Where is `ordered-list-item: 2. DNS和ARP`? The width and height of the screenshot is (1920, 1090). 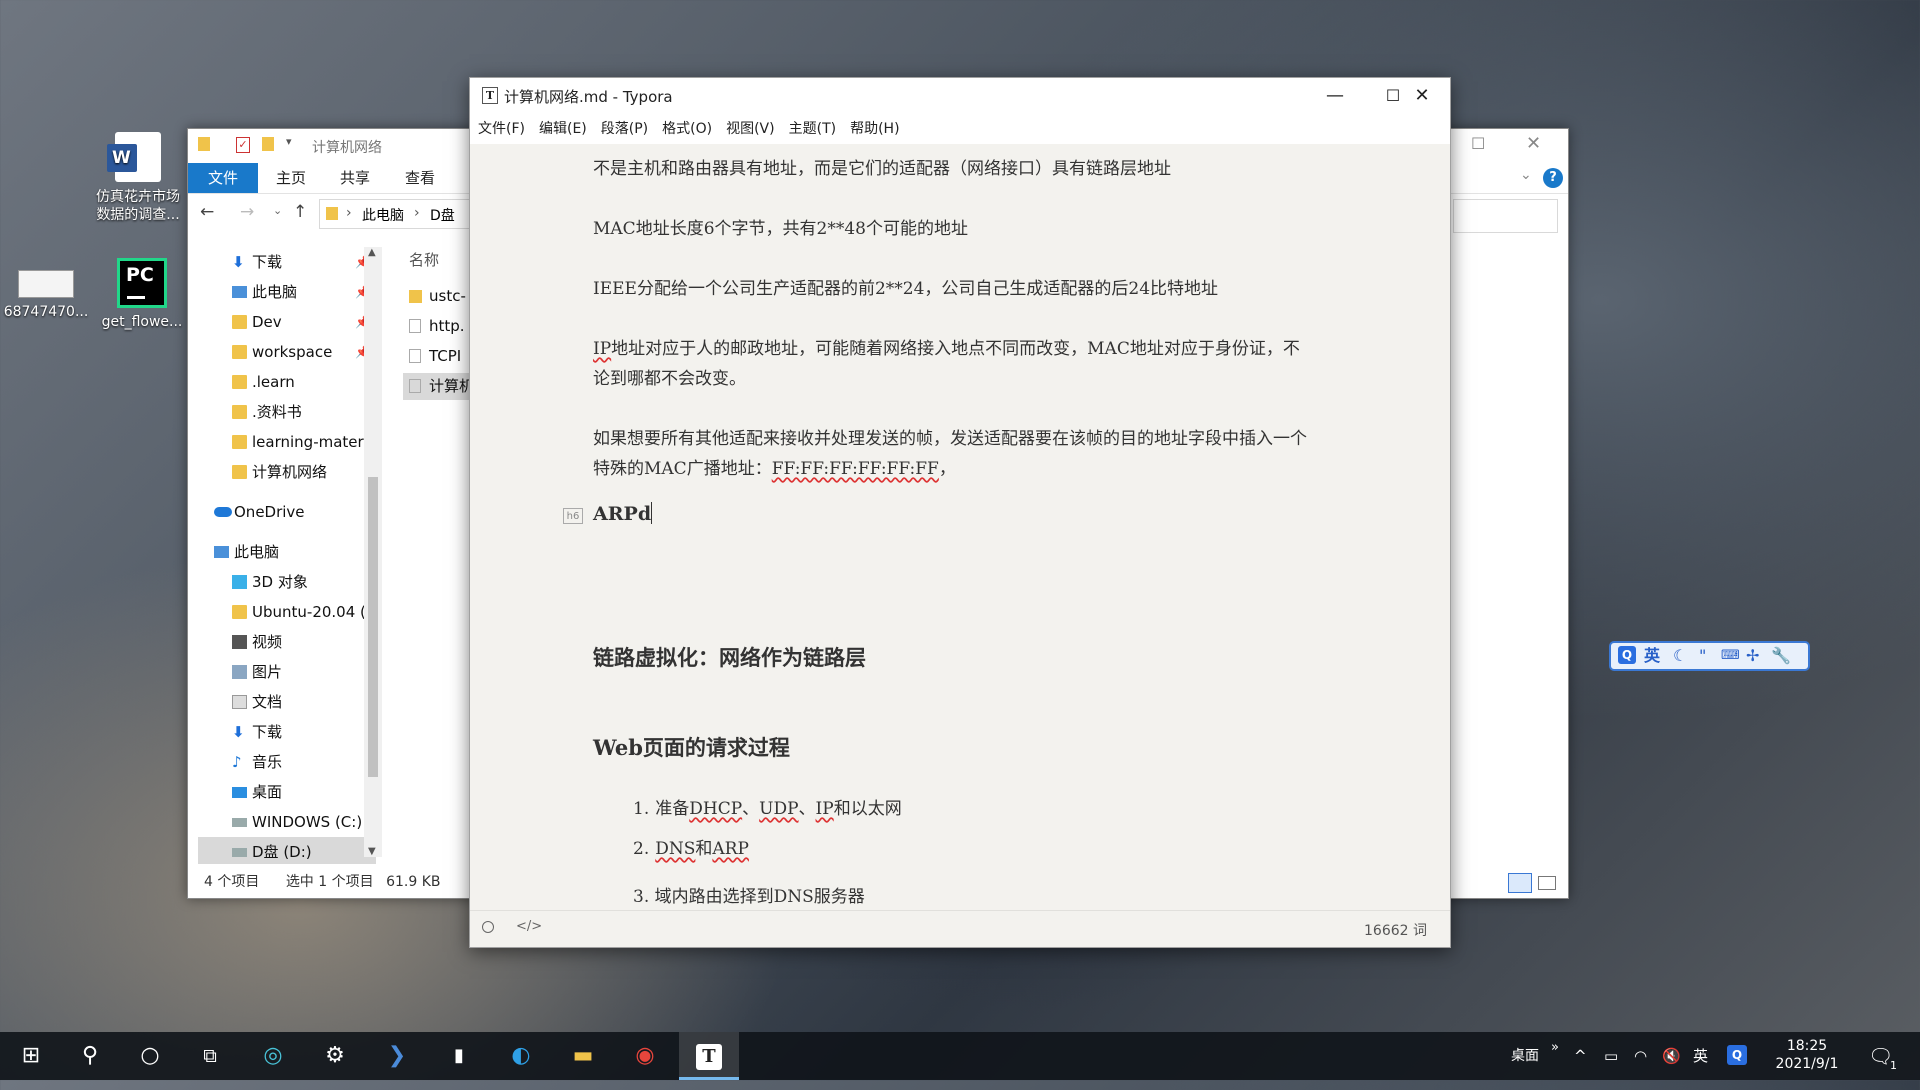 ordered-list-item: 2. DNS和ARP is located at coordinates (1003, 849).